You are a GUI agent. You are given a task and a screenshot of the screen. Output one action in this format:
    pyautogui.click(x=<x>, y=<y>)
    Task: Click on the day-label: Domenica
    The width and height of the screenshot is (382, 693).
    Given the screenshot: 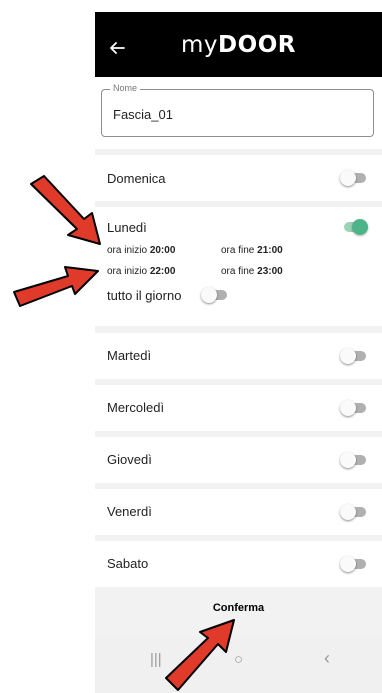 What is the action you would take?
    pyautogui.click(x=136, y=178)
    